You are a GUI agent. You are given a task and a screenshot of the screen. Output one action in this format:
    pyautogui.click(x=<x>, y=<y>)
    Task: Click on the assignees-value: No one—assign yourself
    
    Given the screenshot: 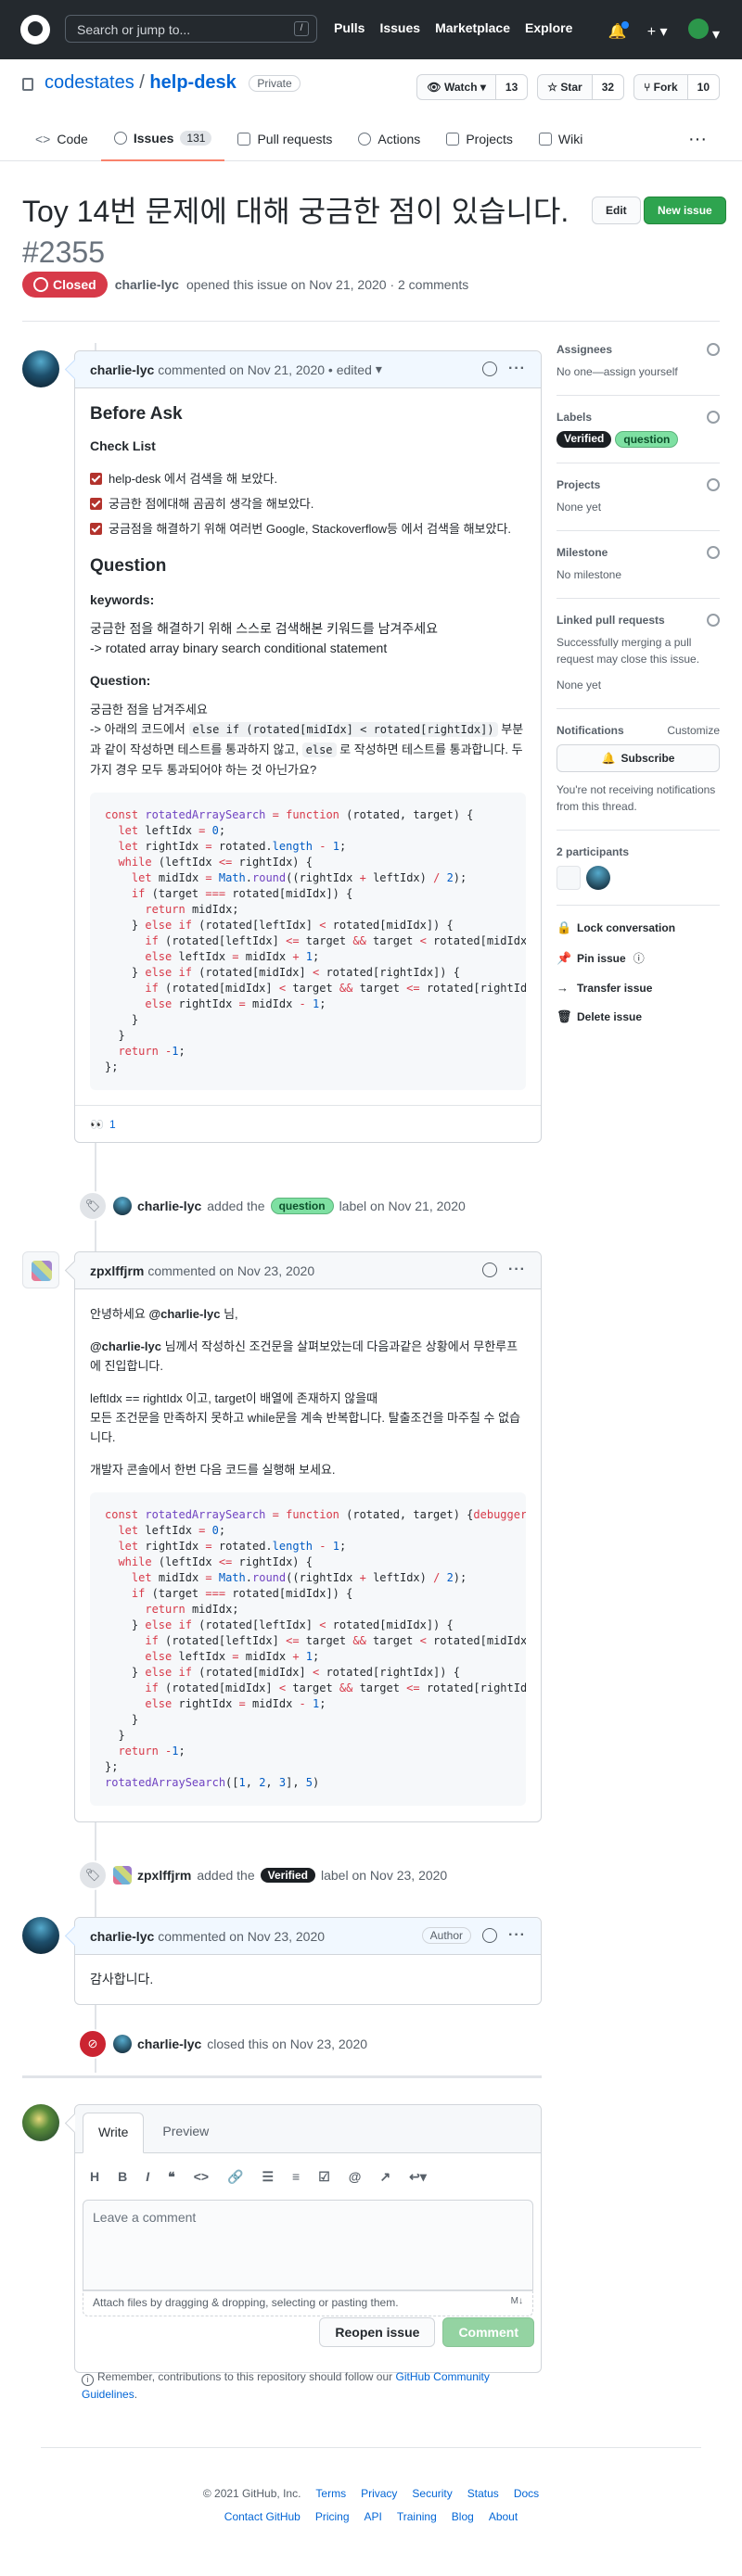 What is the action you would take?
    pyautogui.click(x=638, y=371)
    